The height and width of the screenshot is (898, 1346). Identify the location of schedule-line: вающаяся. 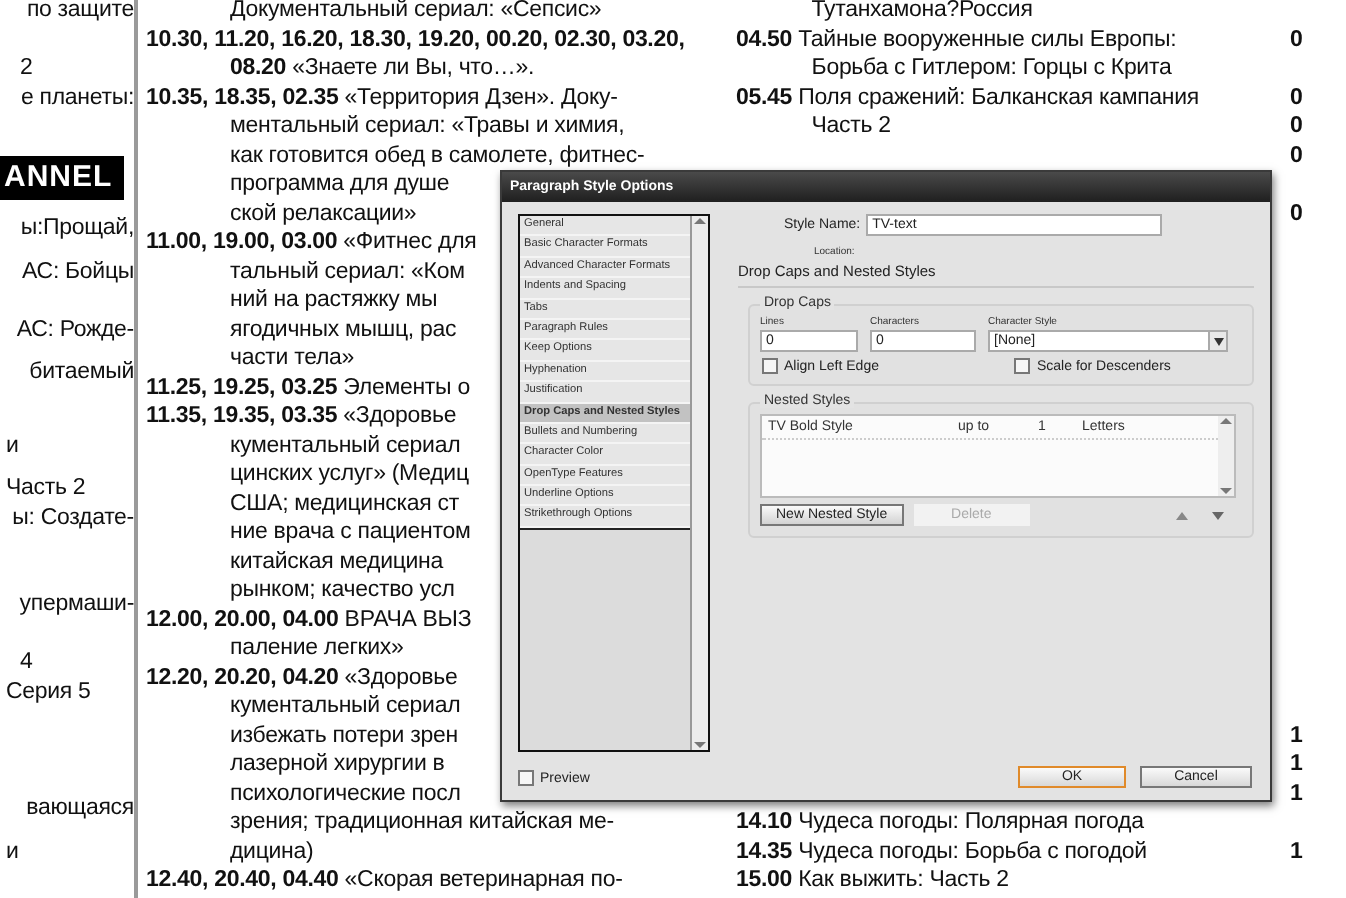
(80, 808).